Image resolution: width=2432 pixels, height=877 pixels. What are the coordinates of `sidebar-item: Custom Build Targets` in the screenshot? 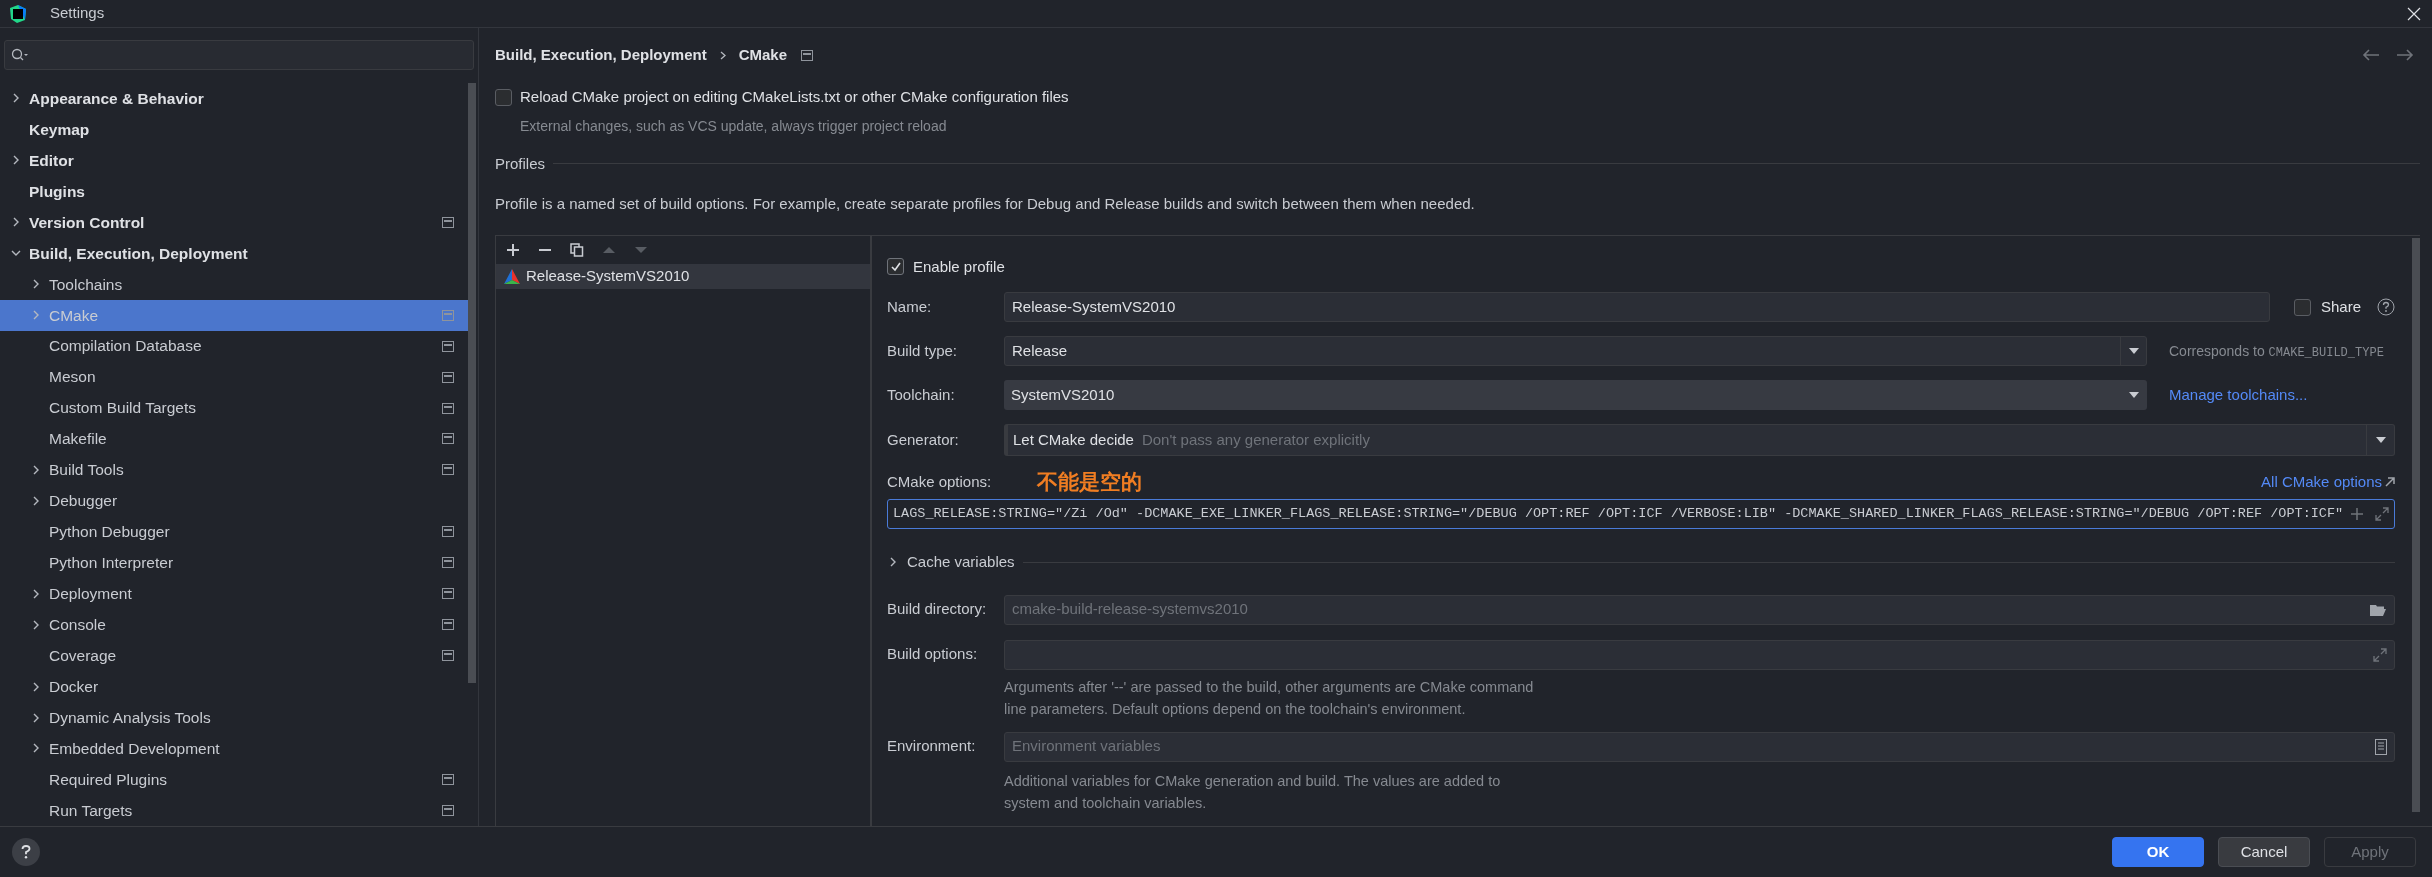 It's located at (234, 408).